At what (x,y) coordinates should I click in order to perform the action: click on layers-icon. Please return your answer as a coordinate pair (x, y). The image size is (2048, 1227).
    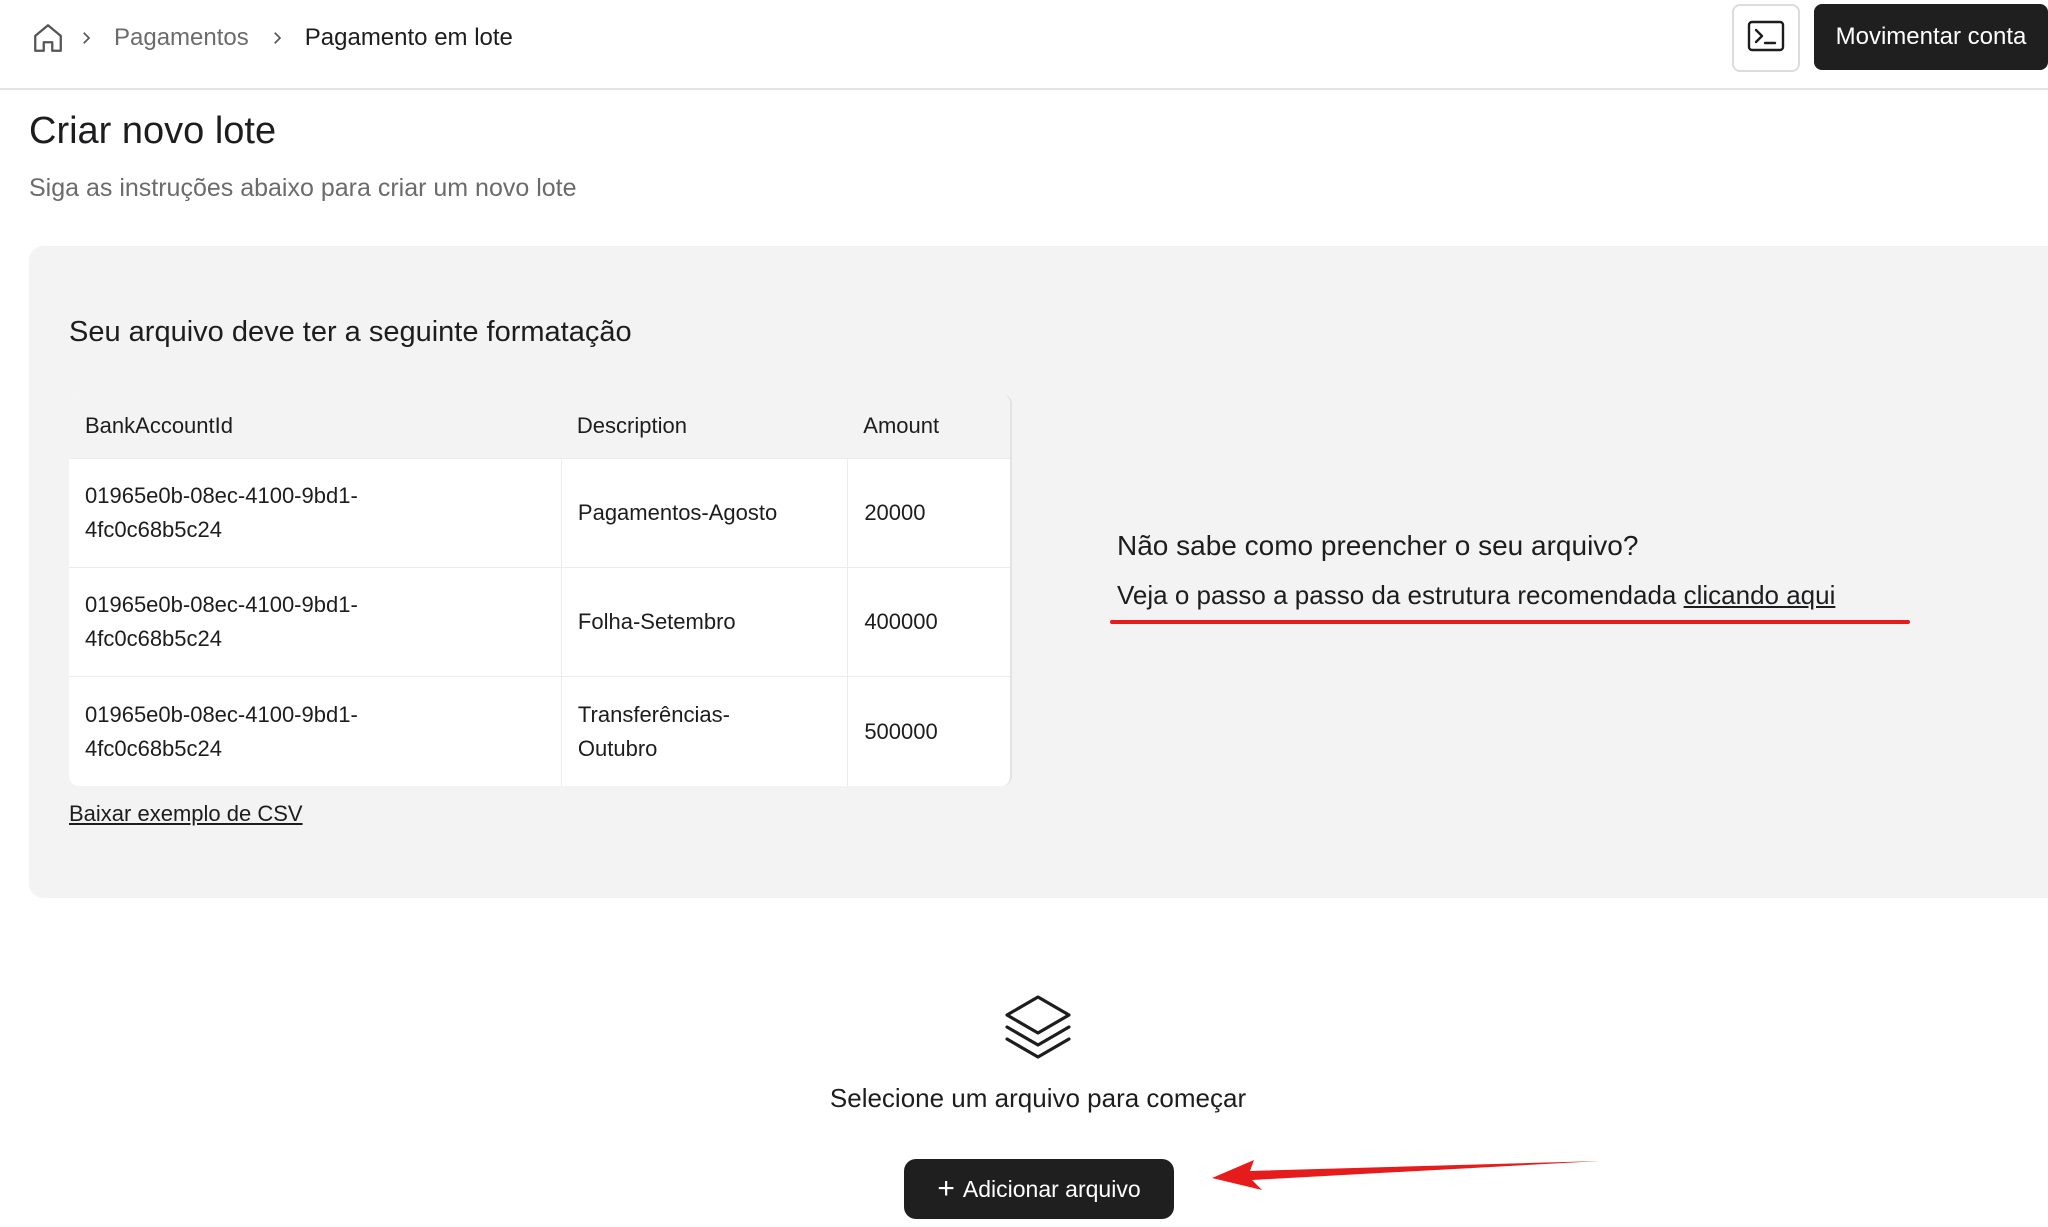
    Looking at the image, I should click on (1038, 1028).